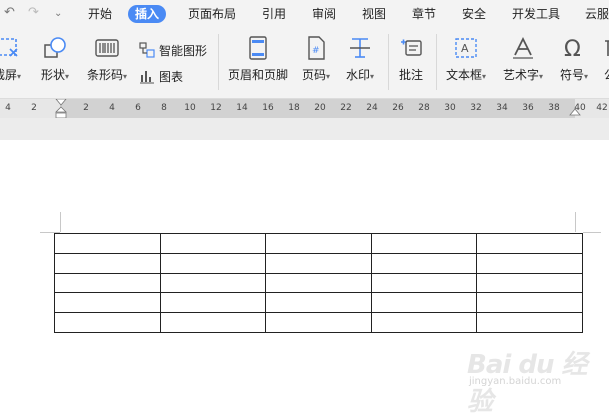  Describe the element at coordinates (274, 14) in the screenshot. I see `tab-references: 引用` at that location.